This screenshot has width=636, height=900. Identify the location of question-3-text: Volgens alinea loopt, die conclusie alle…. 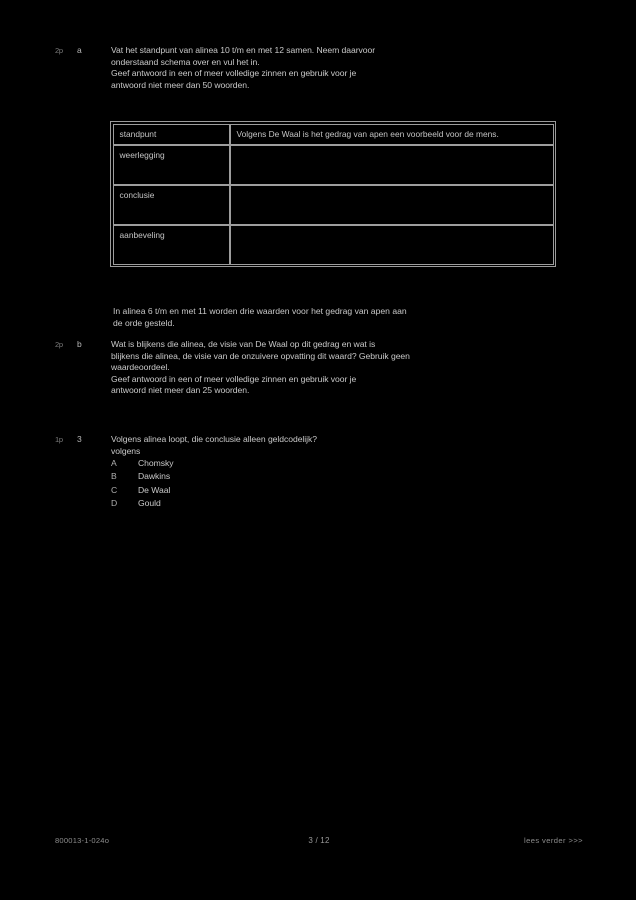
(345, 472).